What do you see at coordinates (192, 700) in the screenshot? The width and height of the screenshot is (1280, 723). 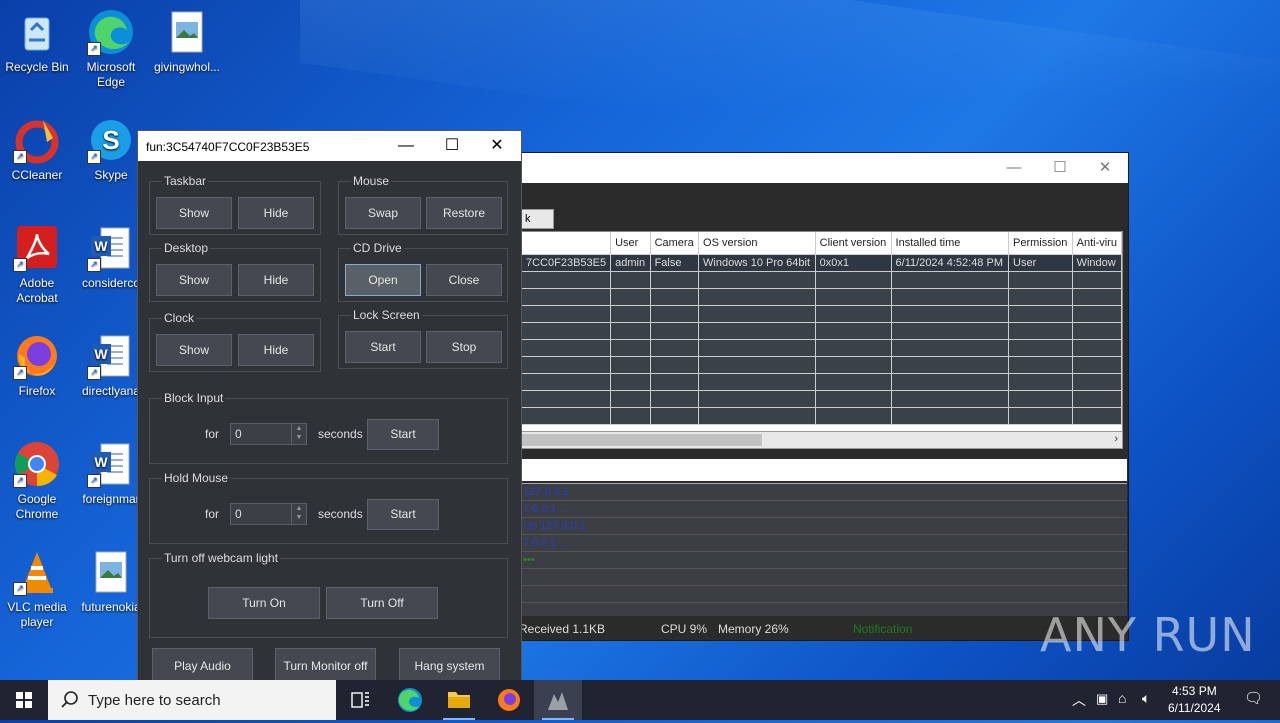 I see `taskbar-search-box: Type here to search` at bounding box center [192, 700].